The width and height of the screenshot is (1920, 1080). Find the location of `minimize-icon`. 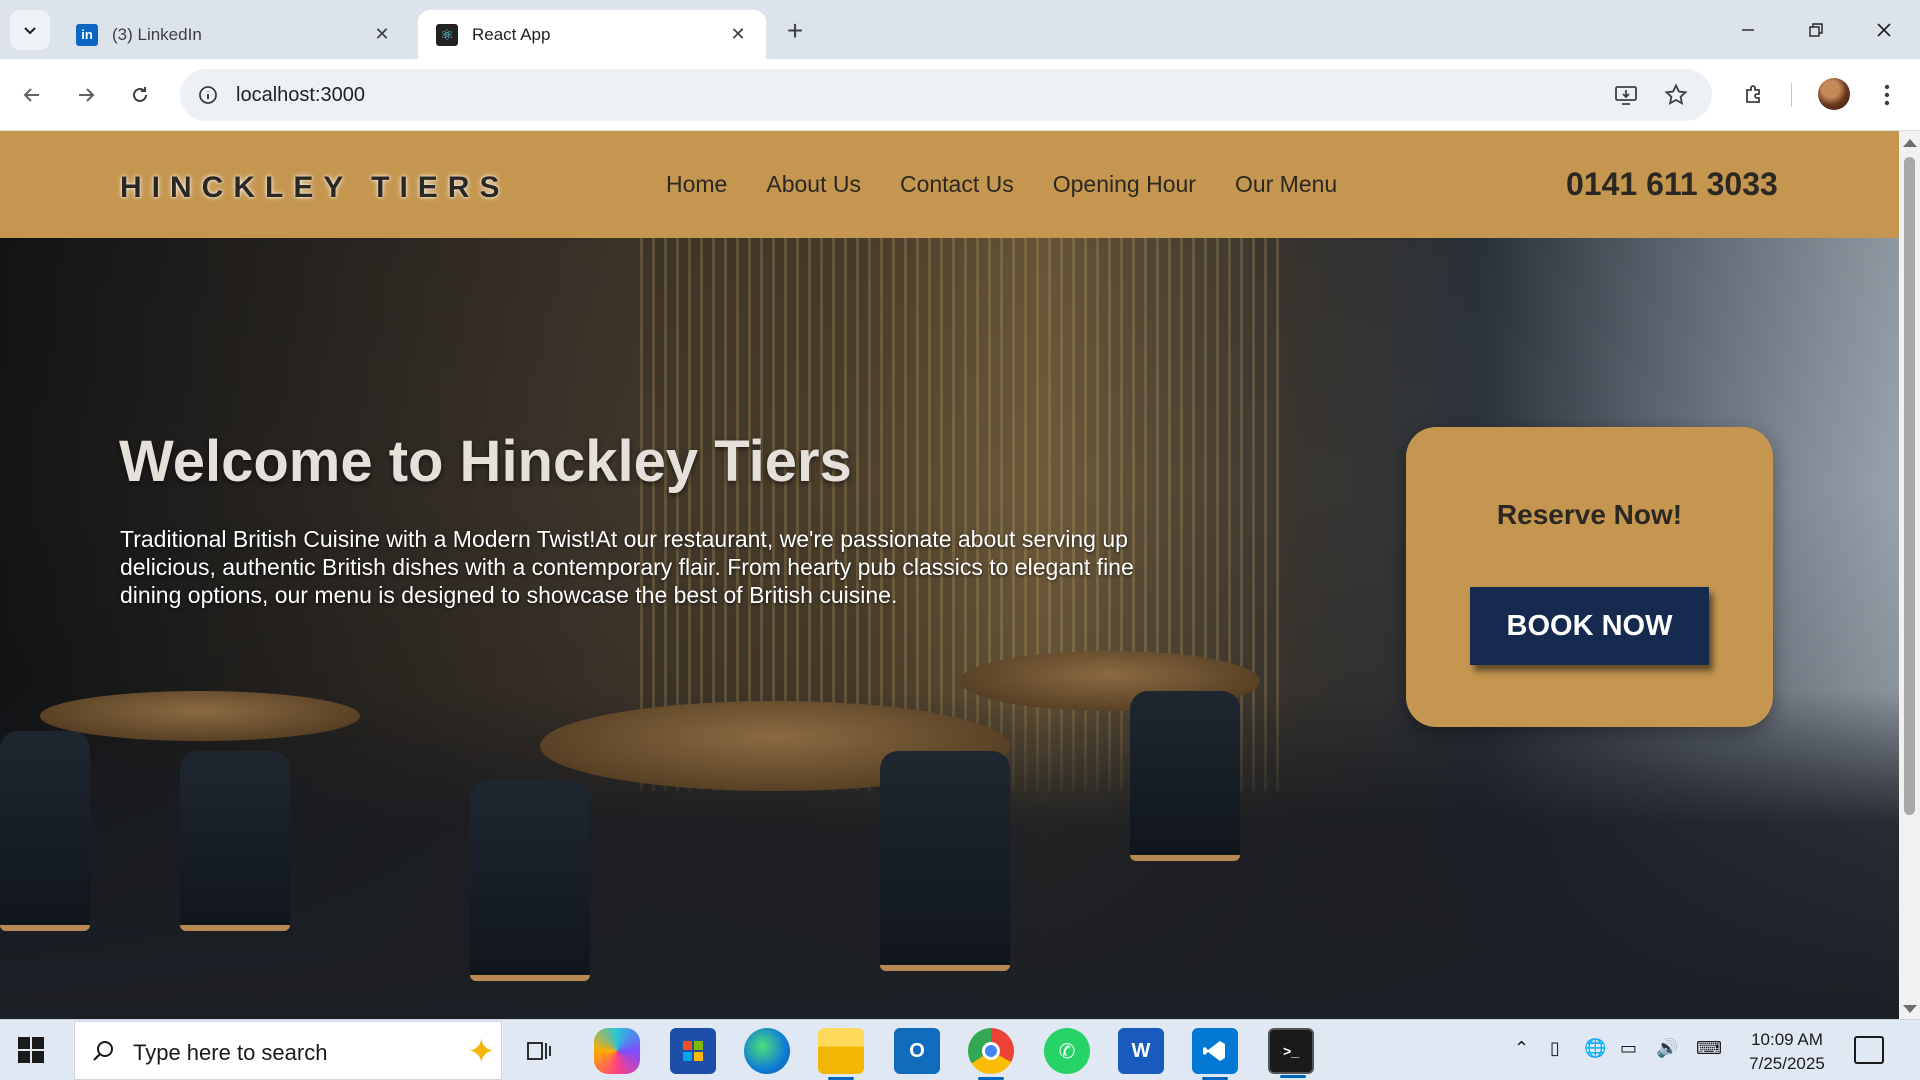

minimize-icon is located at coordinates (1748, 29).